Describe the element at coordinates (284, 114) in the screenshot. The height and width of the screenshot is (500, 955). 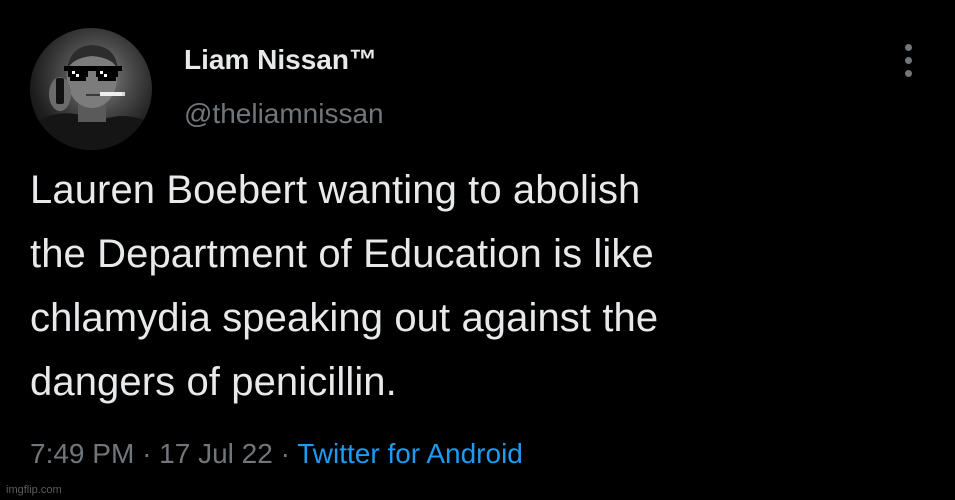
I see `author-handle: @theliamnissan` at that location.